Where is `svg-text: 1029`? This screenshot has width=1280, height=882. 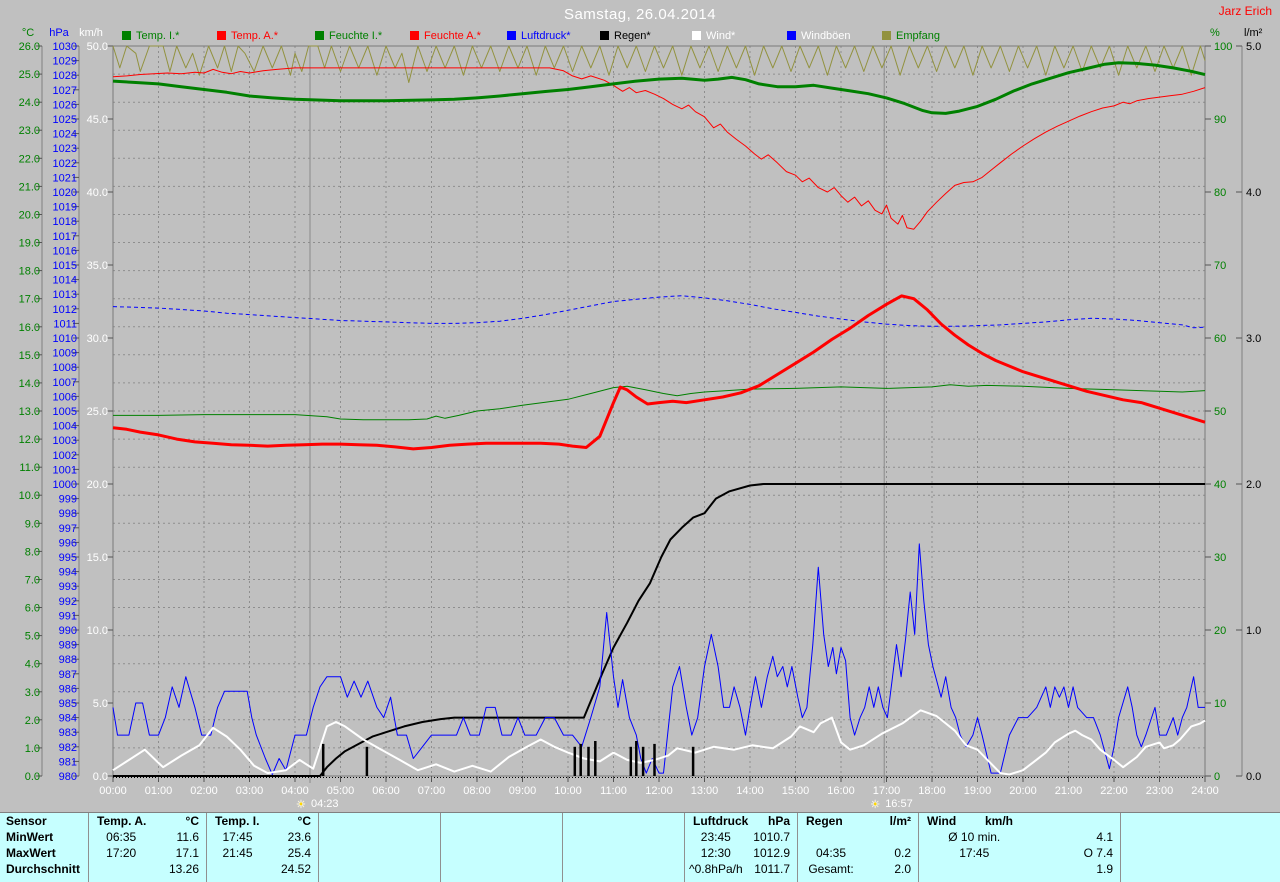 svg-text: 1029 is located at coordinates (65, 62).